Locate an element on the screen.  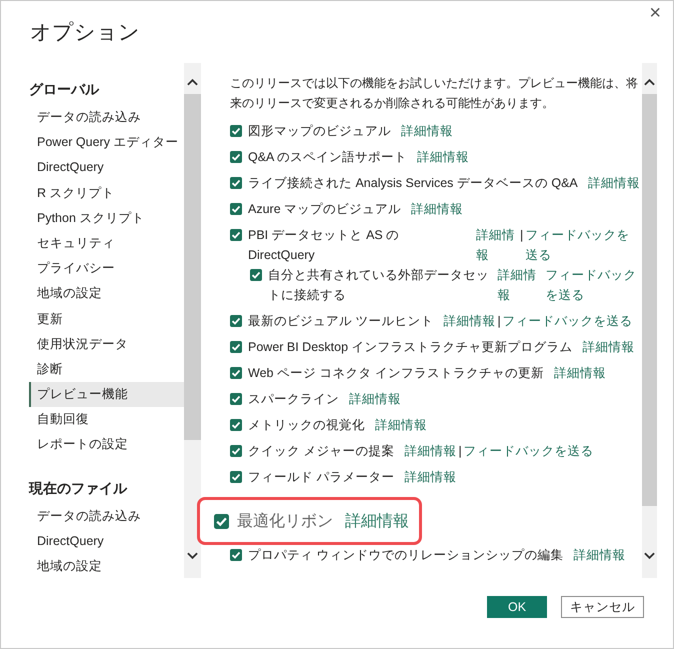
sidebar-item: 自動回復 is located at coordinates (106, 419).